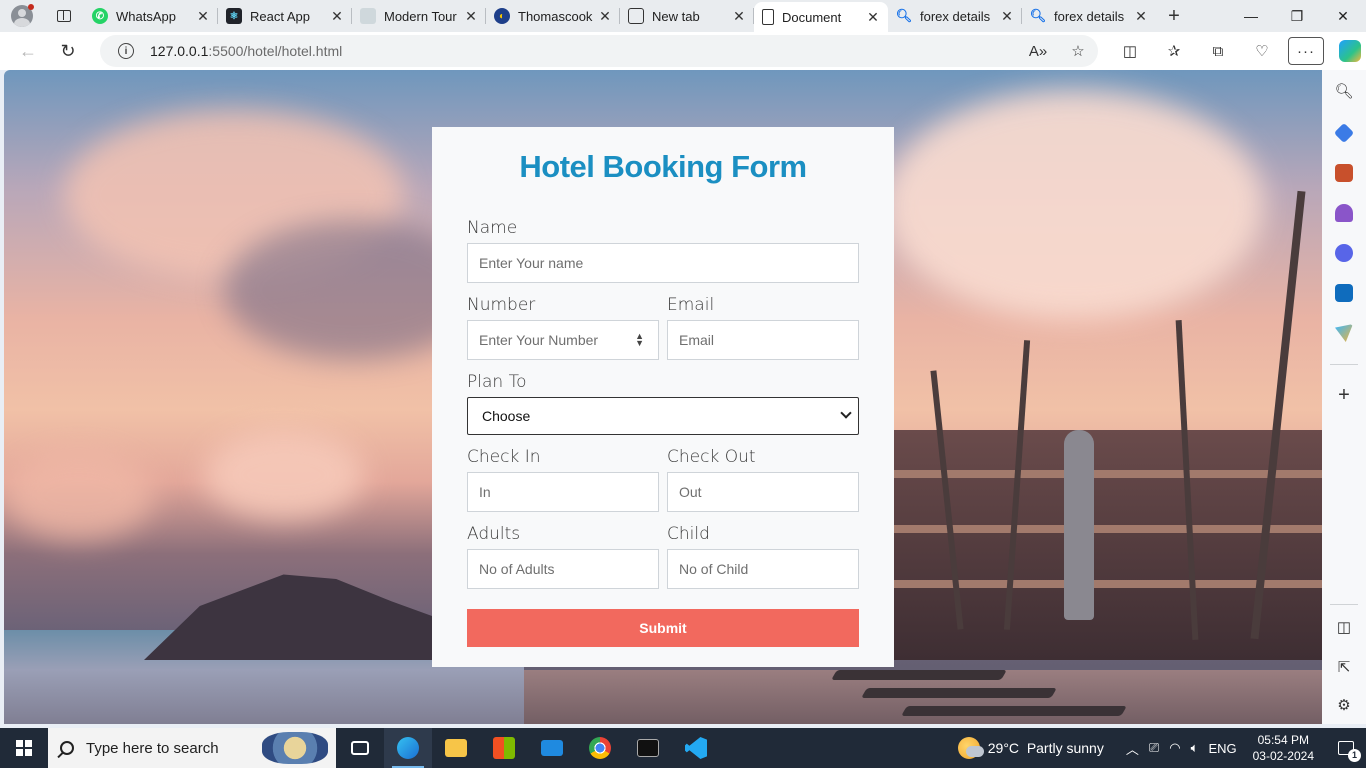 The image size is (1366, 768). What do you see at coordinates (1078, 51) in the screenshot?
I see `favorite-star-icon: ☆` at bounding box center [1078, 51].